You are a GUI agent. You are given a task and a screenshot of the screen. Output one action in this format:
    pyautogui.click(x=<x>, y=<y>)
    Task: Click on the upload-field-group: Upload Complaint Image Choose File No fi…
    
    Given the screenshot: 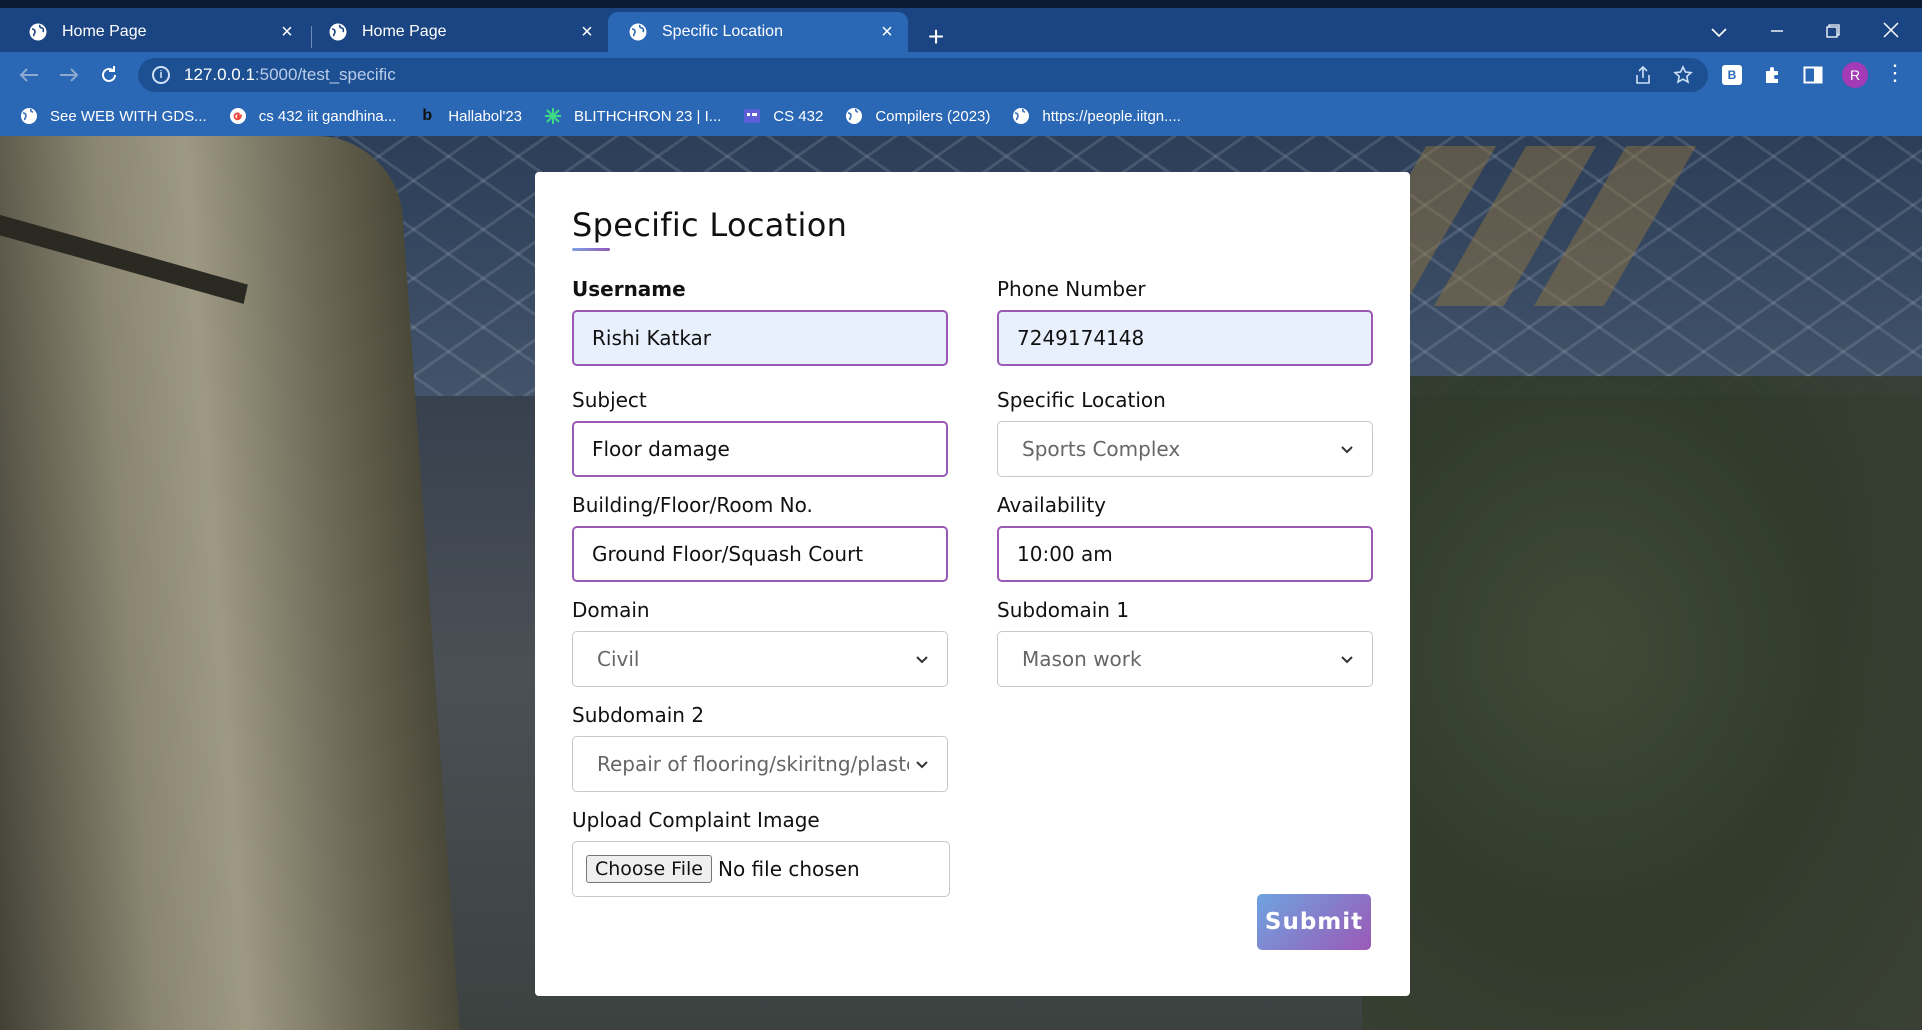 What is the action you would take?
    pyautogui.click(x=761, y=852)
    